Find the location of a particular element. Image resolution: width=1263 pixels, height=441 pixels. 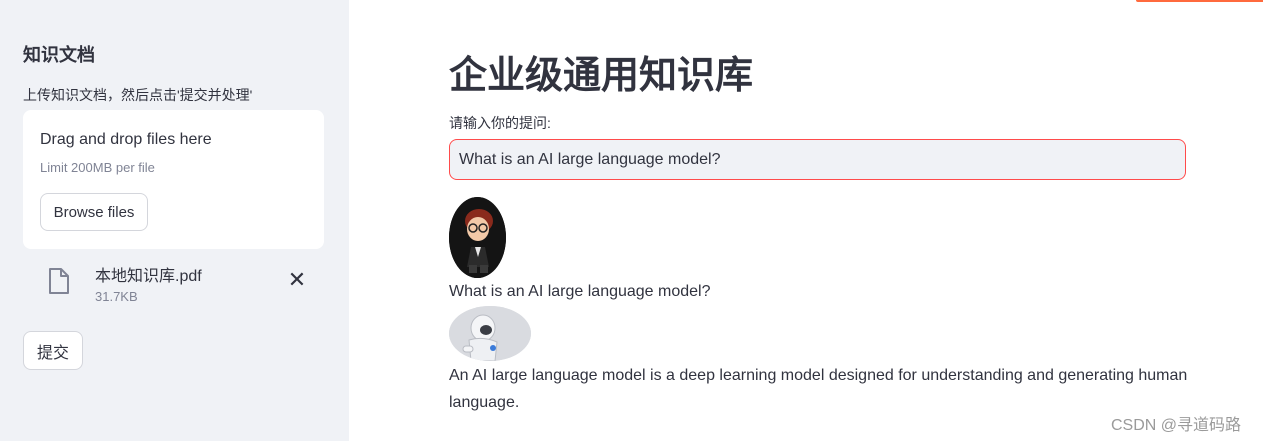

bot-avatar is located at coordinates (490, 333).